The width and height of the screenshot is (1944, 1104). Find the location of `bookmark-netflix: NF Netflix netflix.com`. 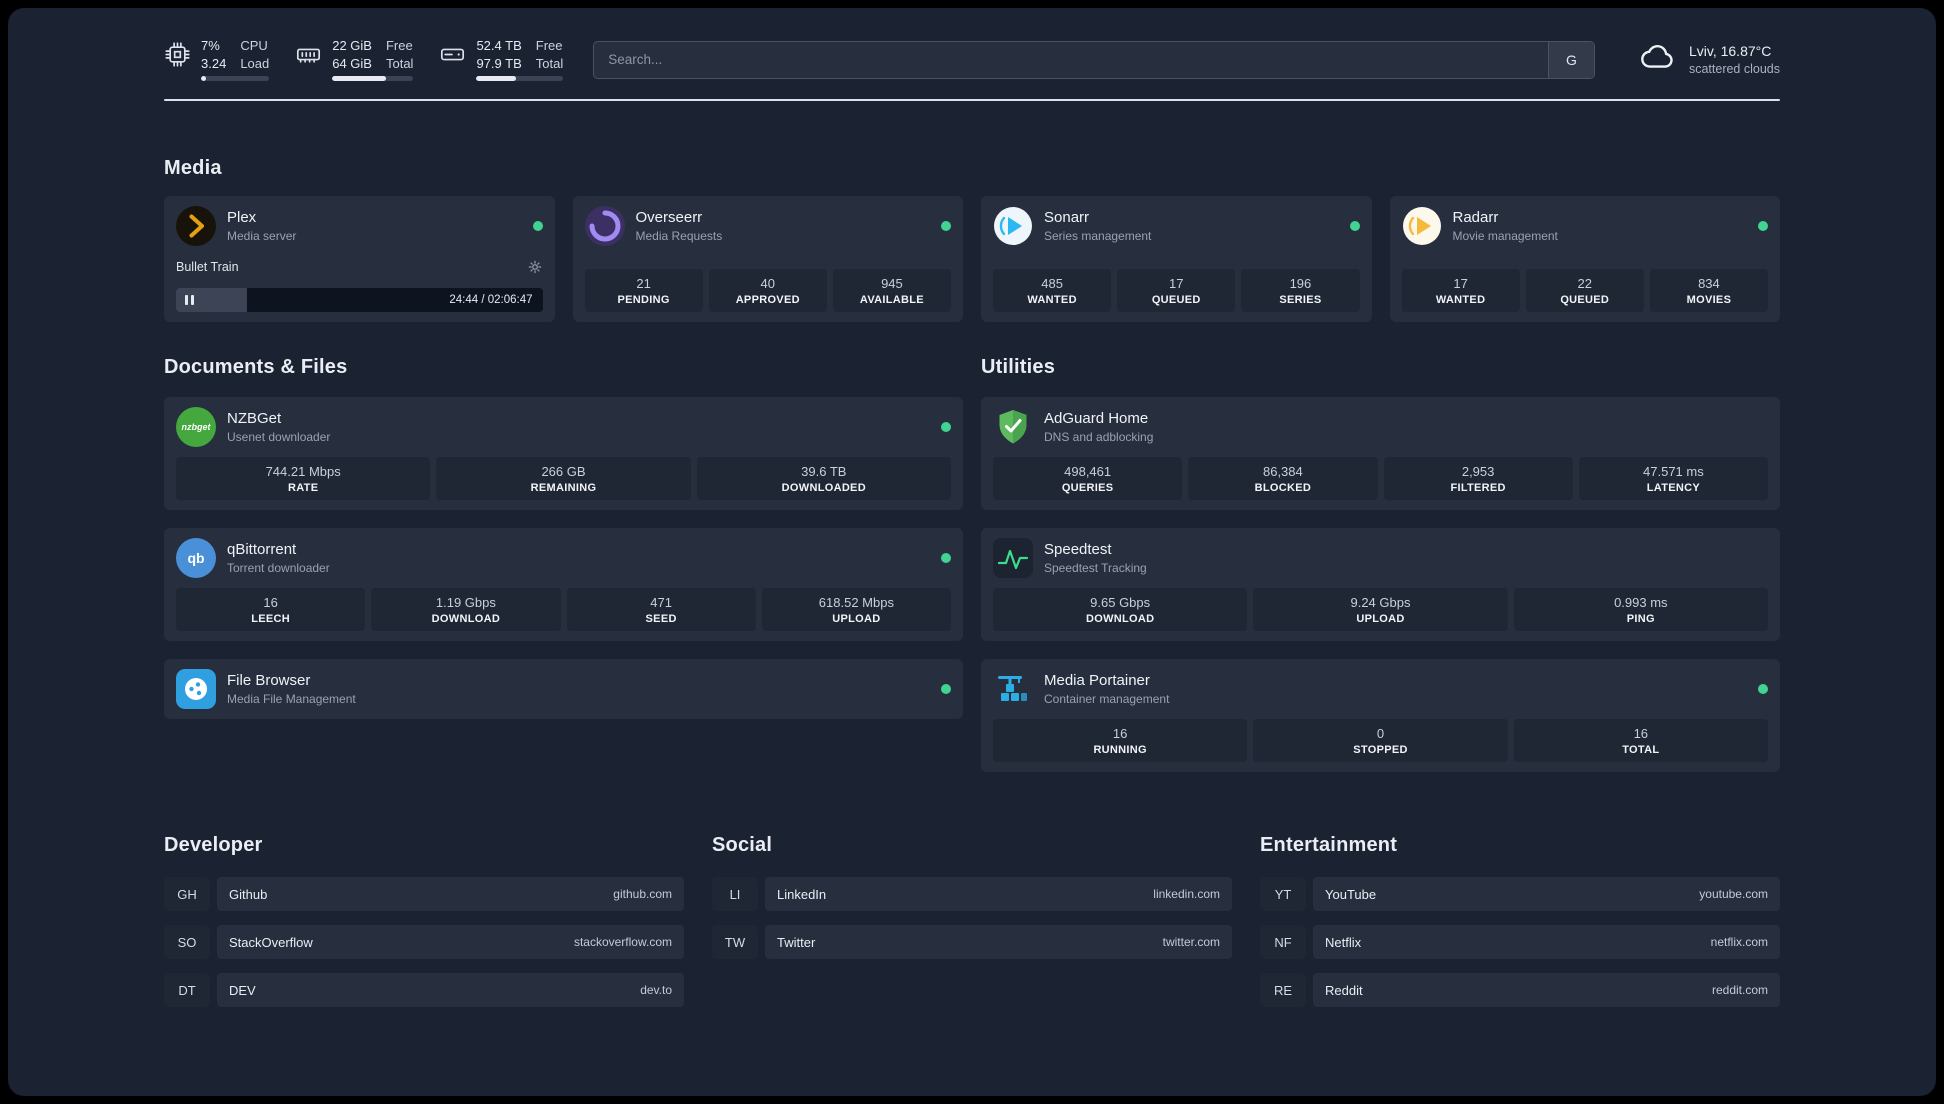

bookmark-netflix: NF Netflix netflix.com is located at coordinates (1520, 942).